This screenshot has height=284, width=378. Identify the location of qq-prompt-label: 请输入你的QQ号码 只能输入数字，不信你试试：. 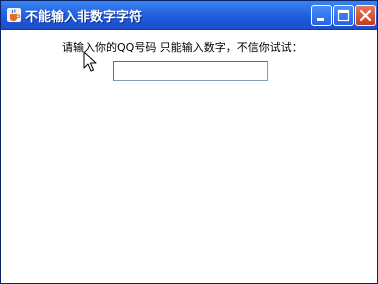
(182, 47).